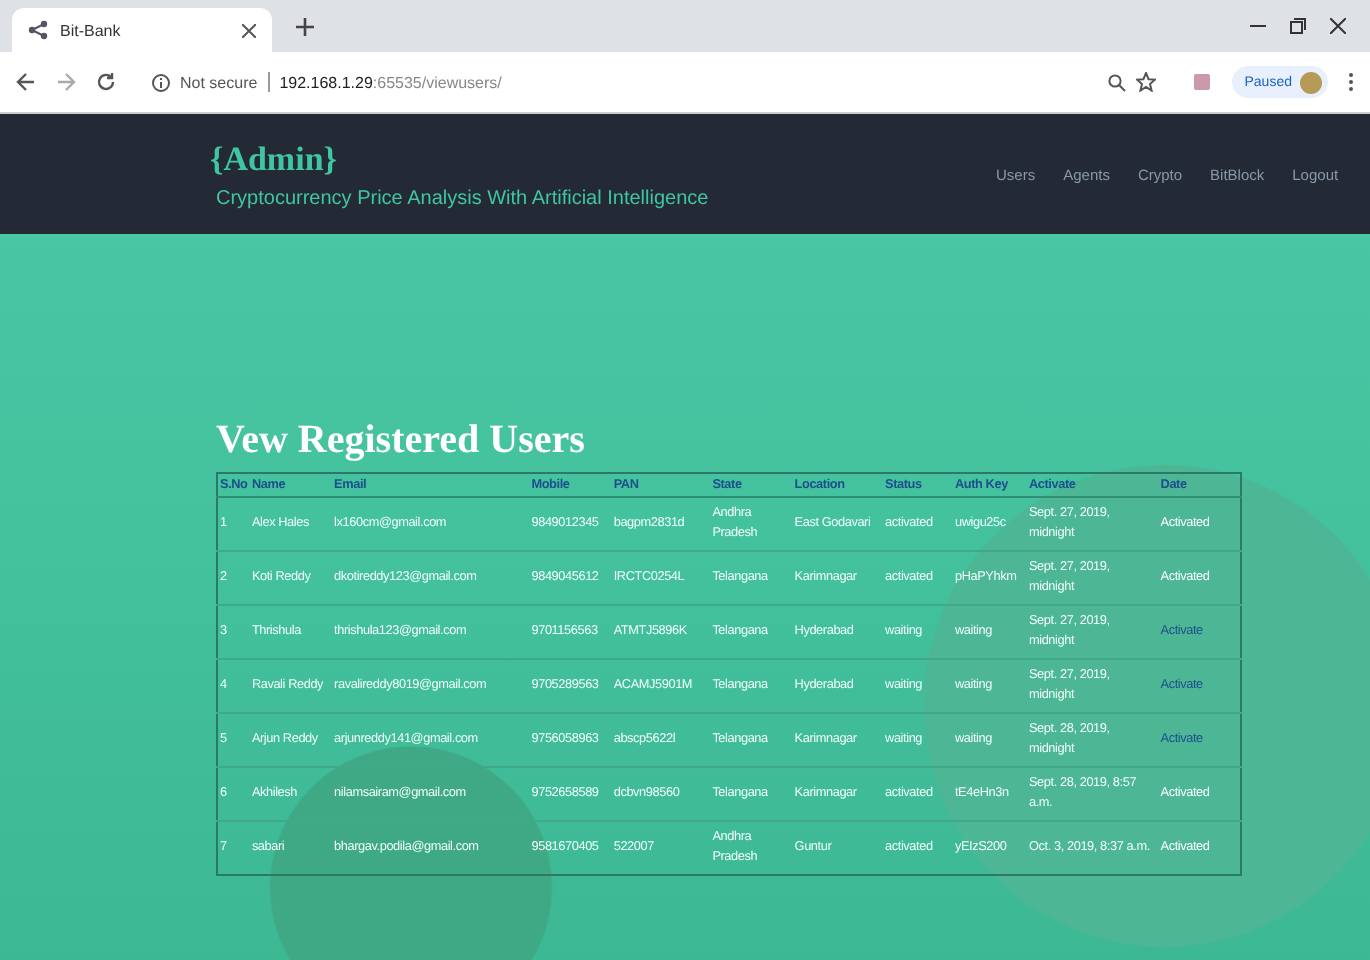  What do you see at coordinates (26, 82) in the screenshot?
I see `back-icon` at bounding box center [26, 82].